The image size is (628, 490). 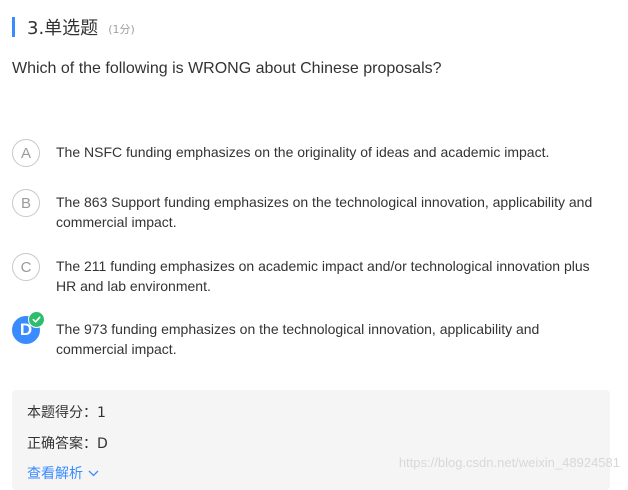 What do you see at coordinates (36, 319) in the screenshot?
I see `check-icon` at bounding box center [36, 319].